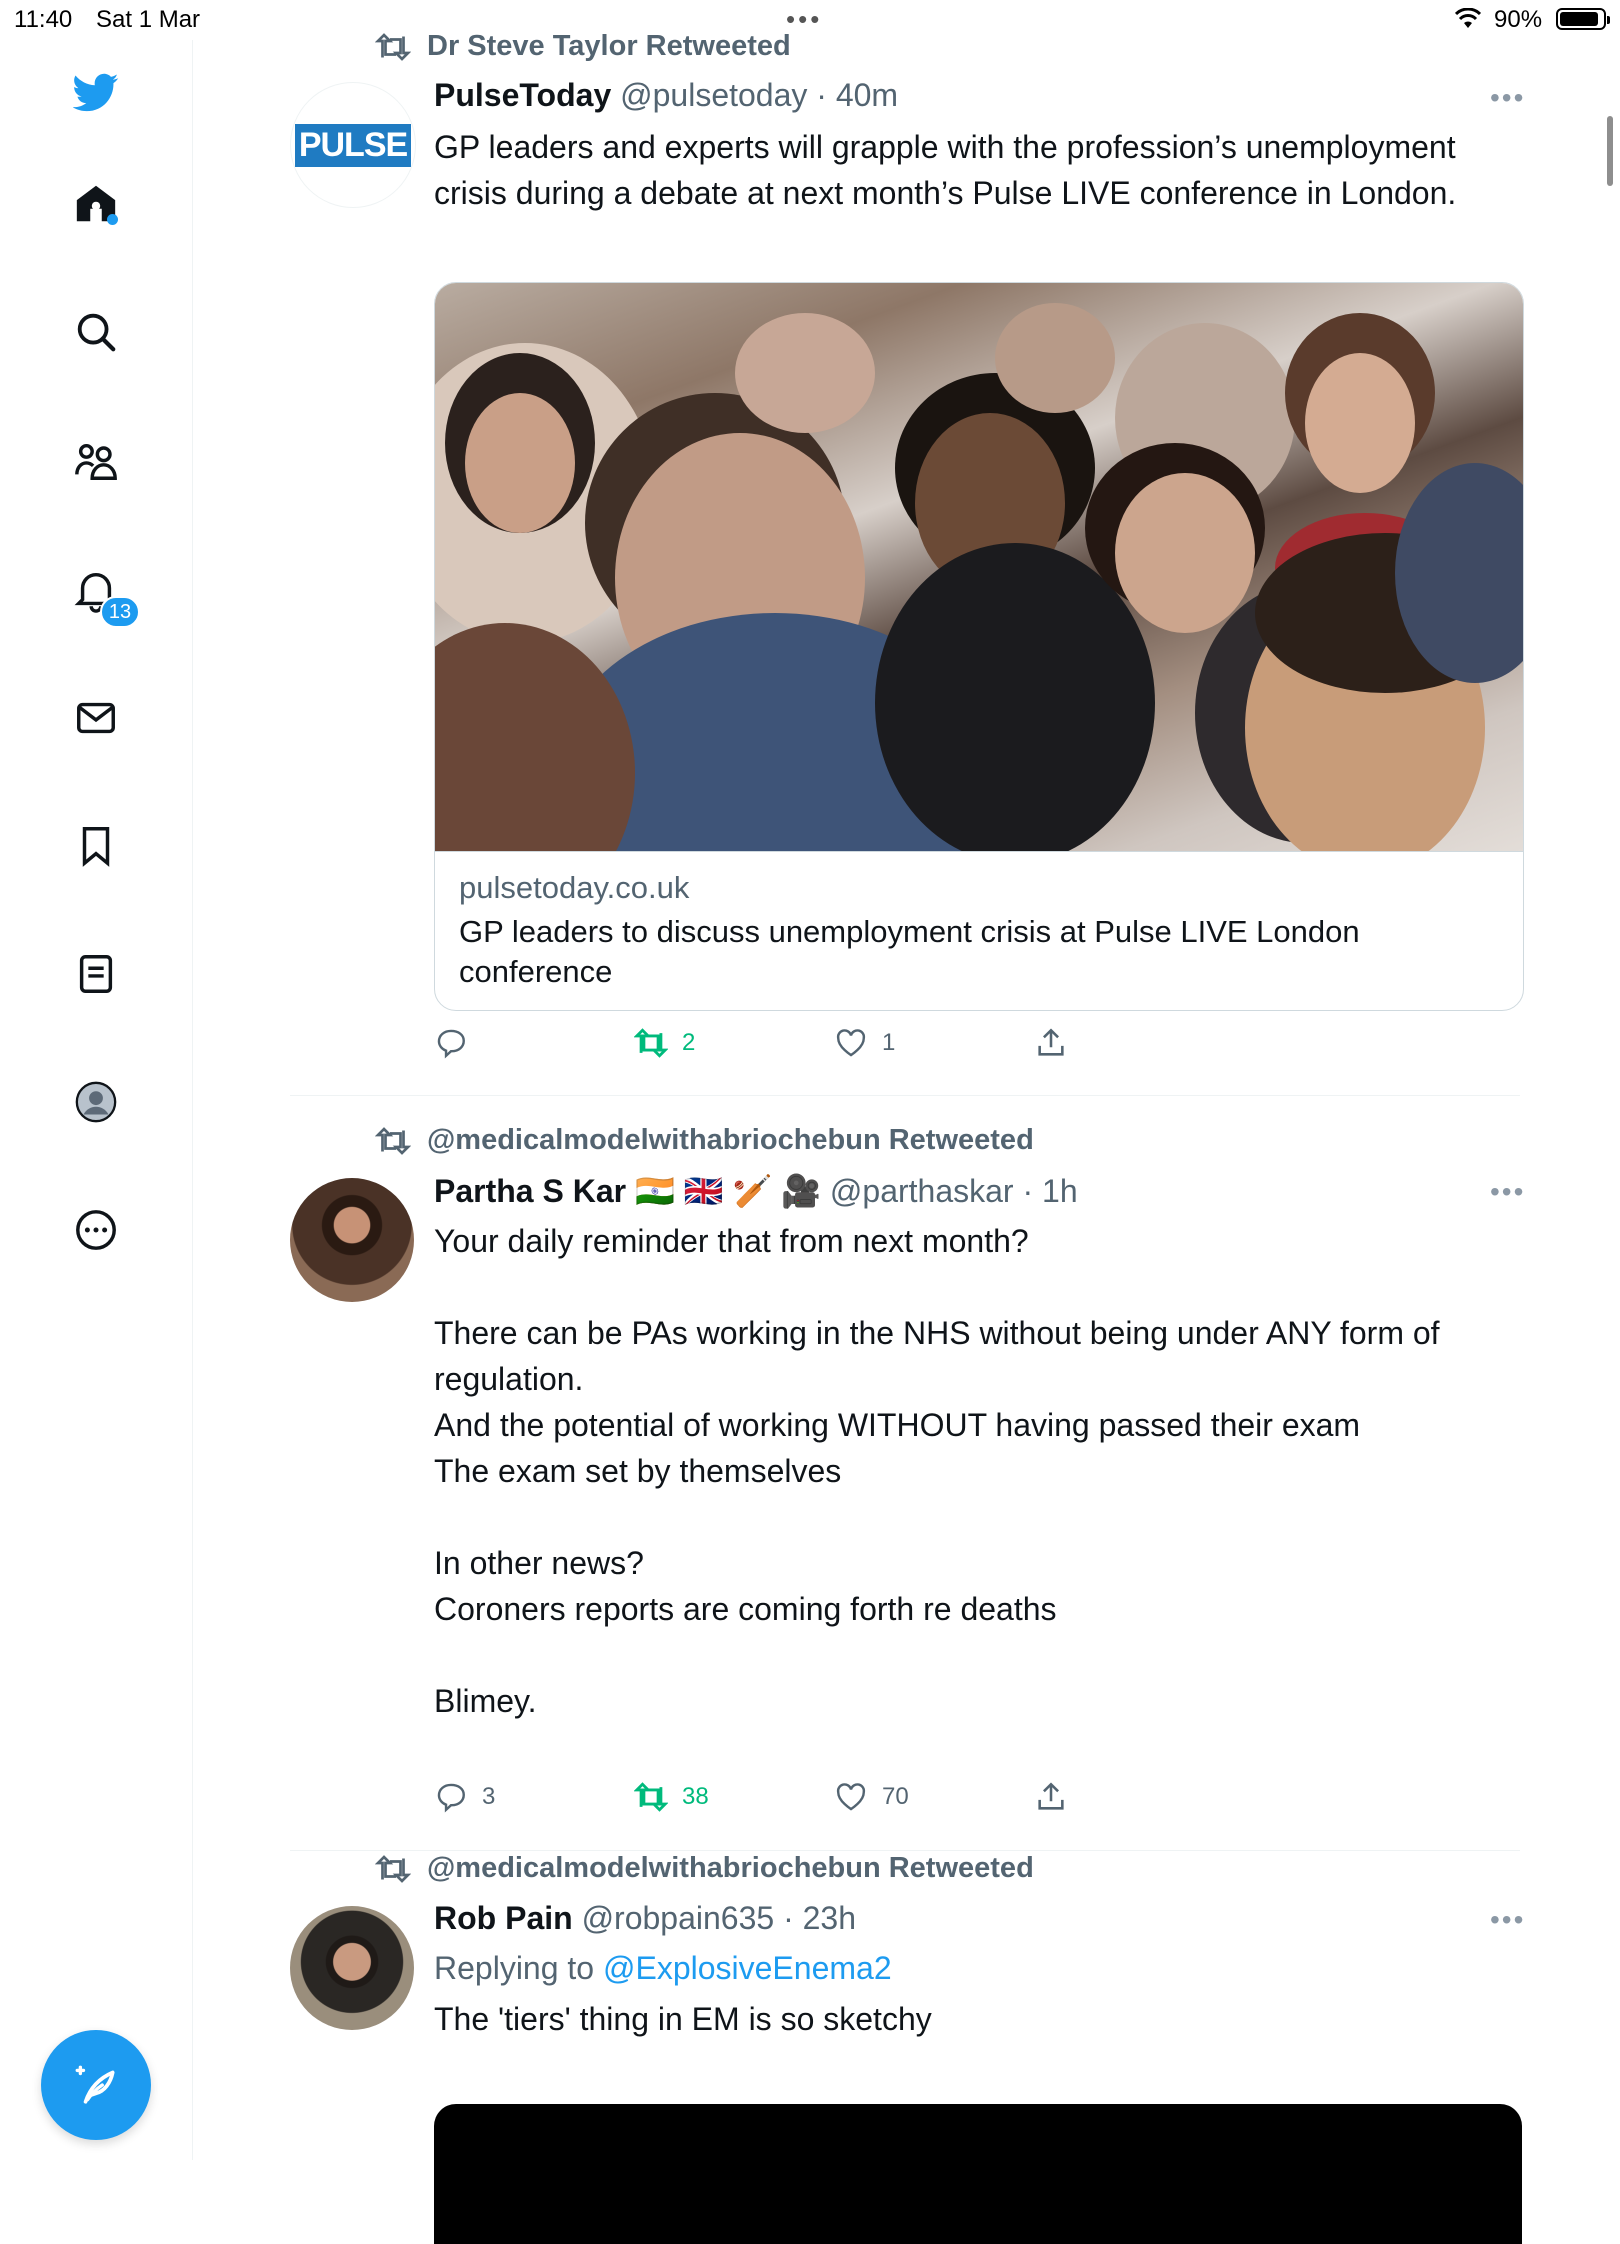 Image resolution: width=1620 pixels, height=2244 pixels. Describe the element at coordinates (503, 1918) in the screenshot. I see `display-name: Rob Pain` at that location.